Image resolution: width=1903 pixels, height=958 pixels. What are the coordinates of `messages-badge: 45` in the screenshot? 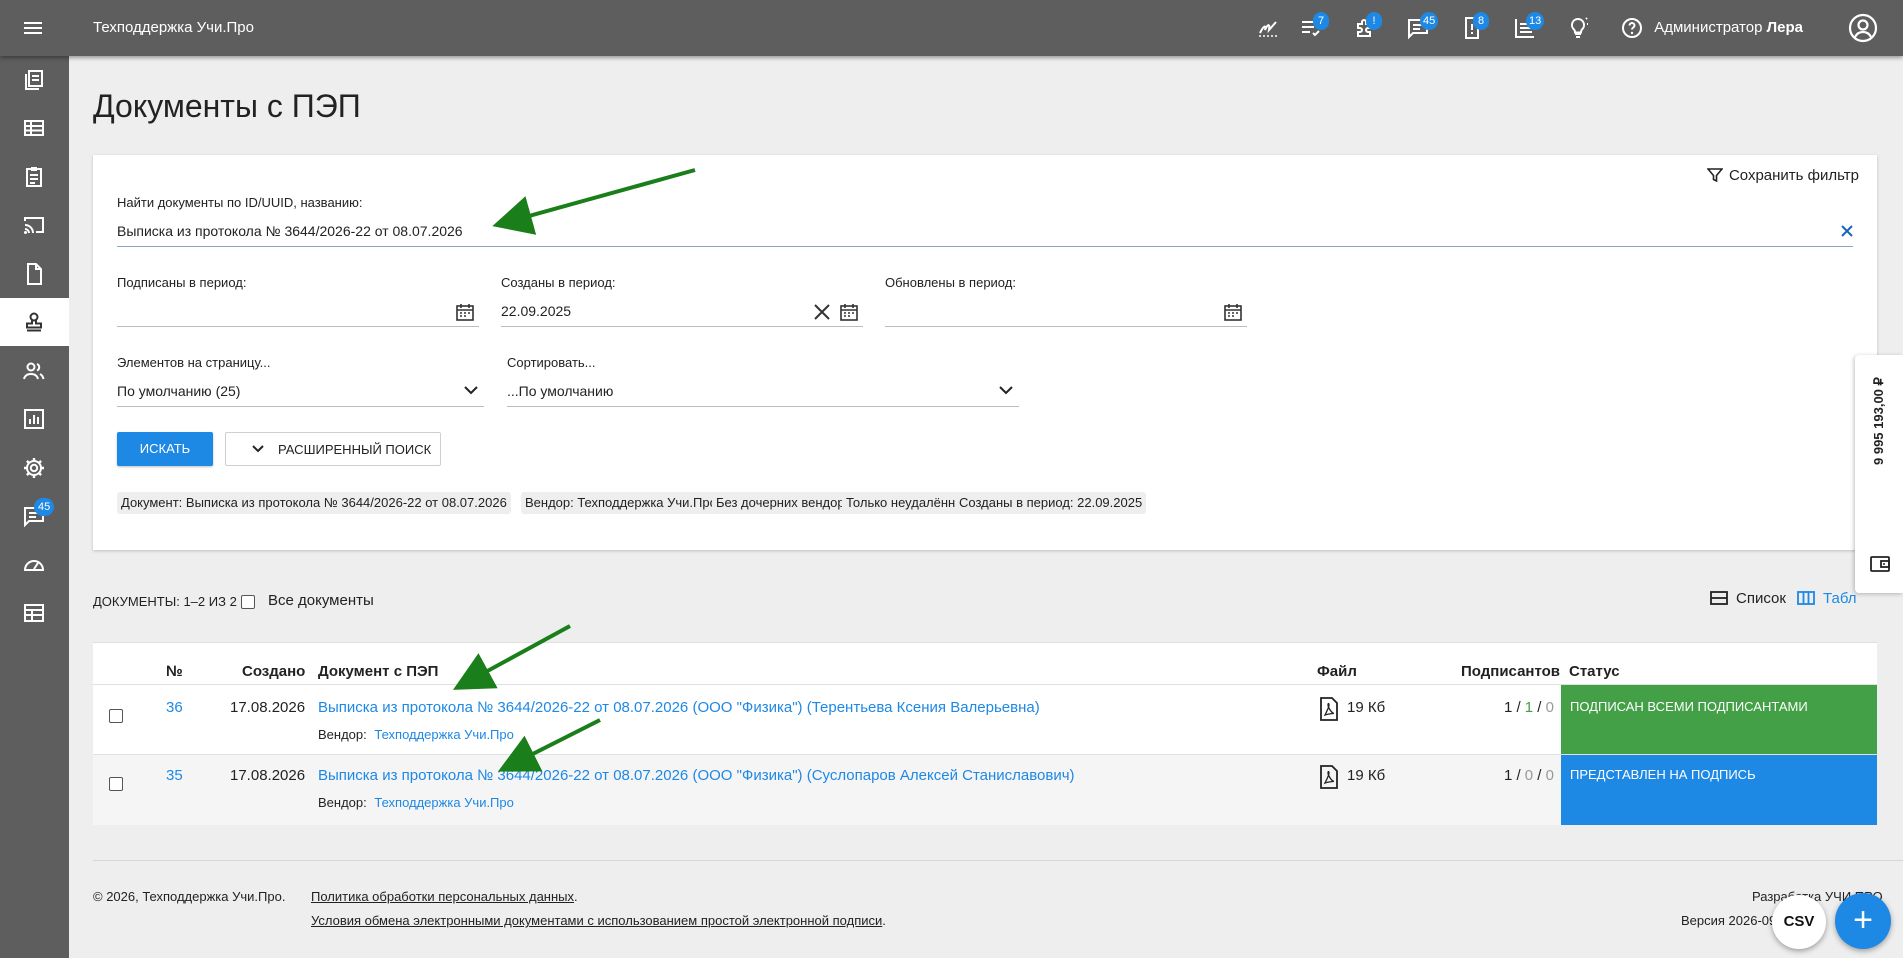 It's located at (1429, 21).